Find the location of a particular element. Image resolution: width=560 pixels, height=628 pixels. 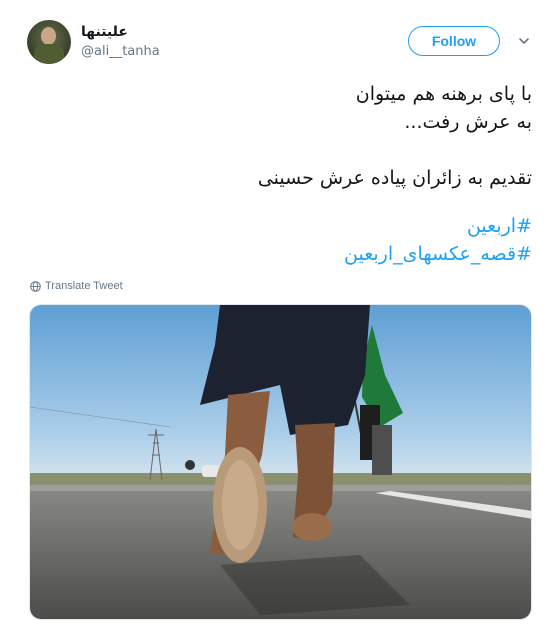

tweet-line-3: تقدیم به زائران پیاده عرش حسینی is located at coordinates (394, 178).